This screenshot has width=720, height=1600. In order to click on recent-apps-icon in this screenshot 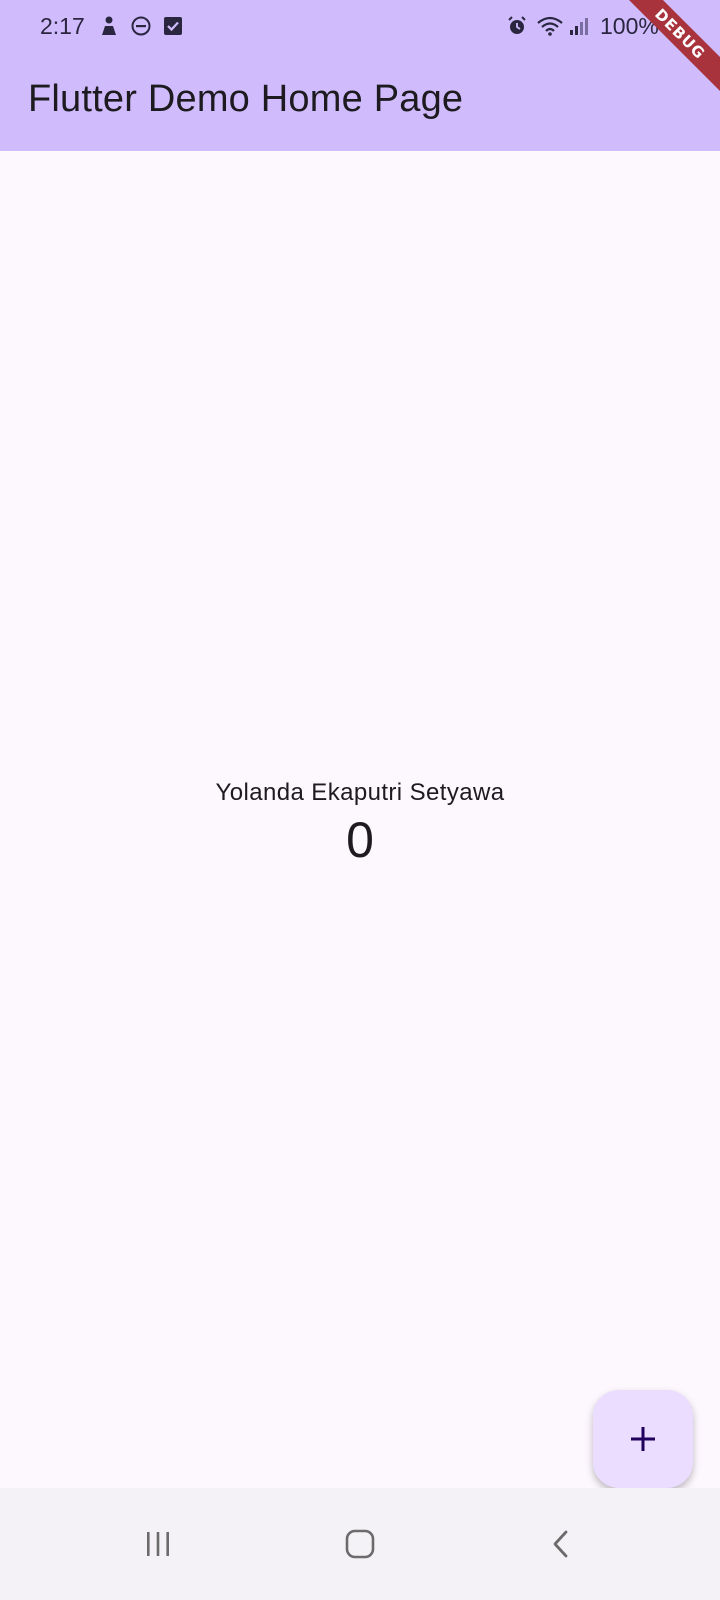, I will do `click(158, 1544)`.